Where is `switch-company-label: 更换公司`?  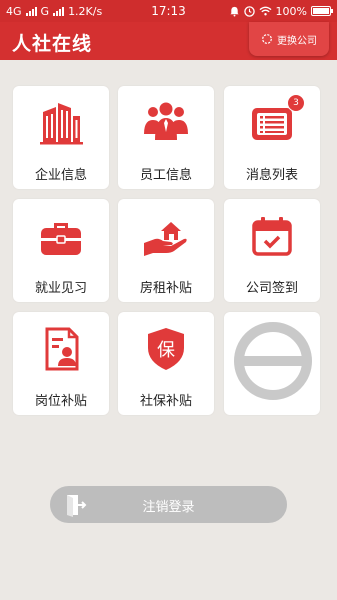 switch-company-label: 更换公司 is located at coordinates (297, 41).